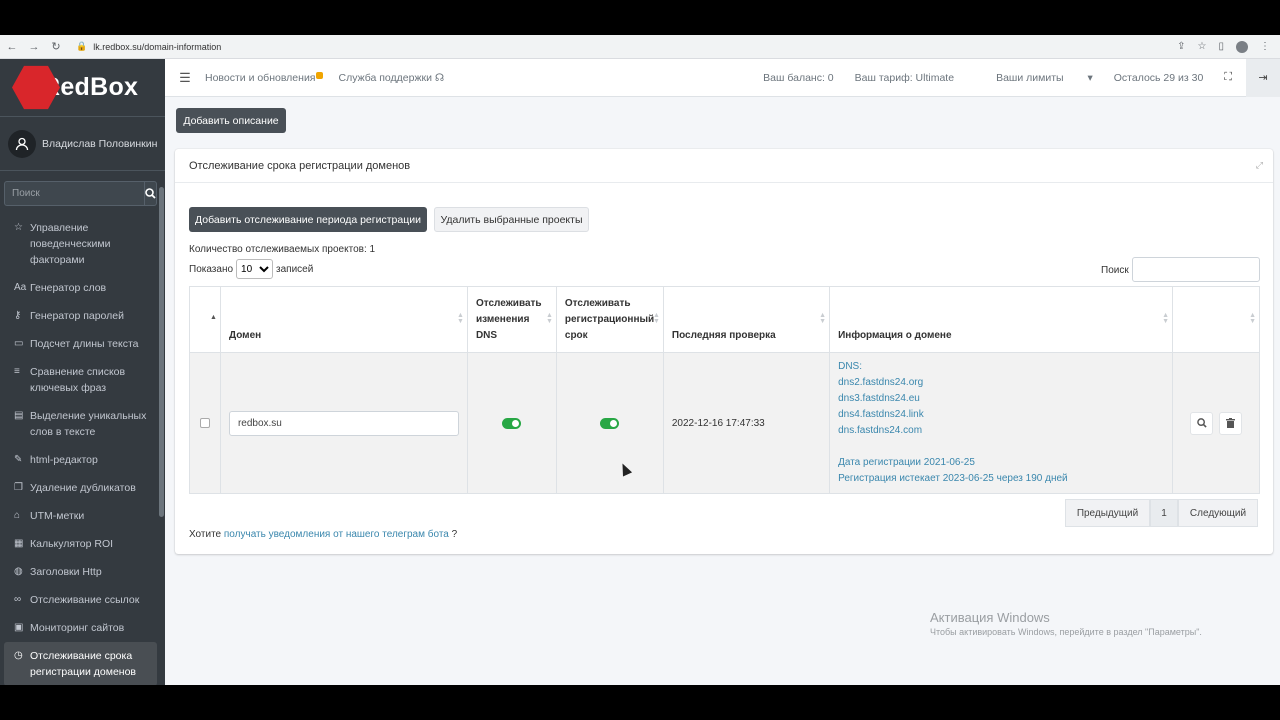 This screenshot has width=1280, height=720. Describe the element at coordinates (82, 516) in the screenshot. I see `sidebar-item-utm: ⌂ UTM-метки` at that location.